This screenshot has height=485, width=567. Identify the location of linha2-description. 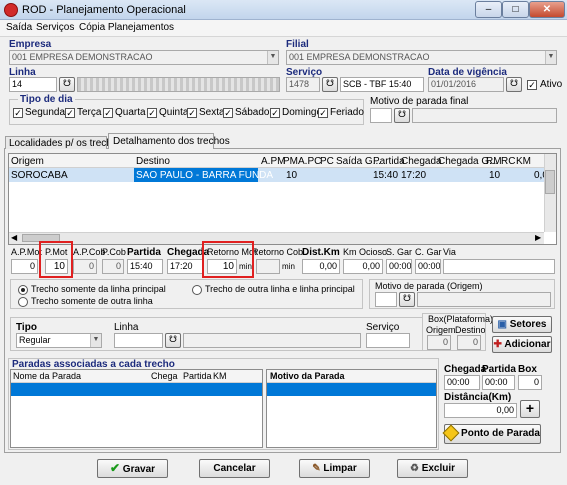
(272, 340).